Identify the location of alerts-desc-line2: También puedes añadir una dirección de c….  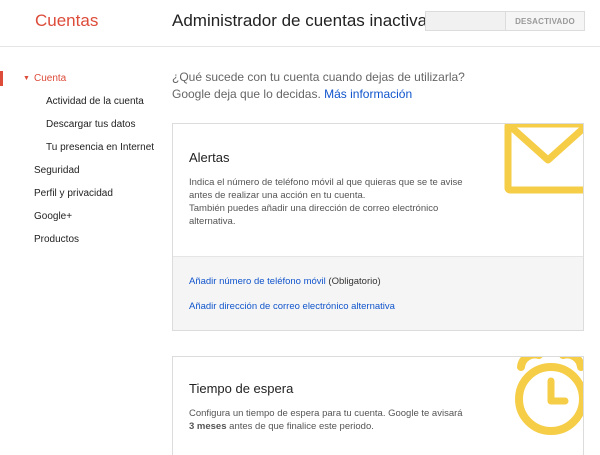
(314, 215).